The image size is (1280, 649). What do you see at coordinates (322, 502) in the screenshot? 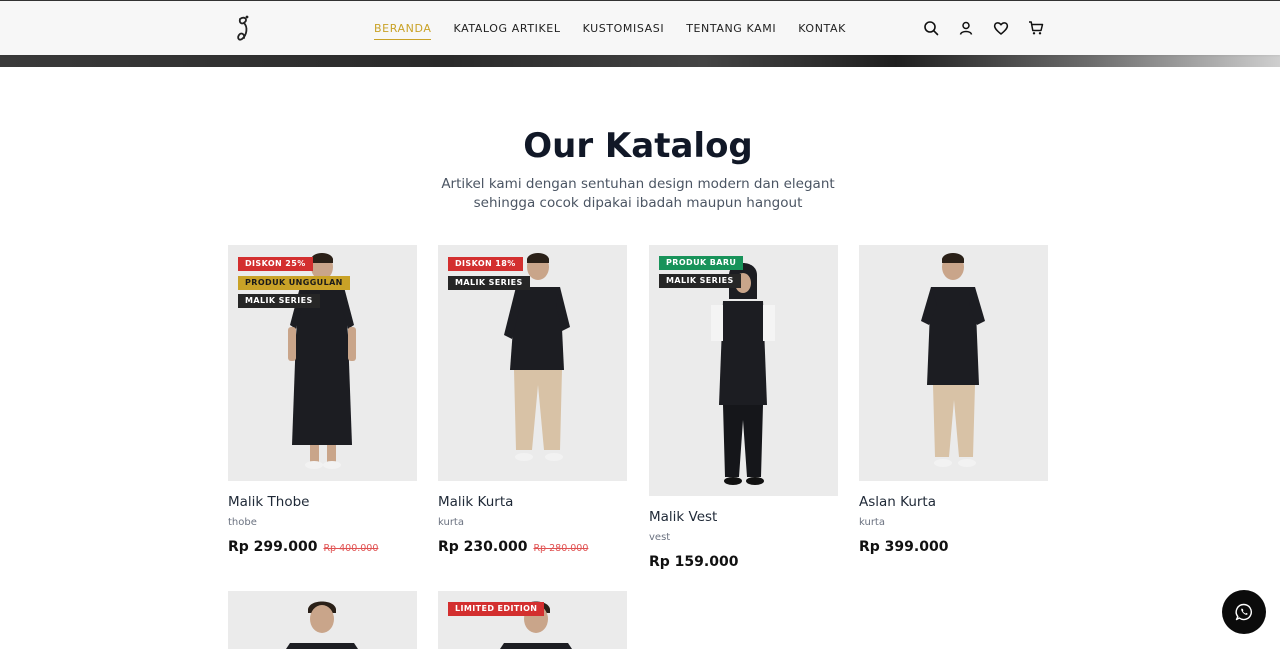
I see `product-name: Malik Thobe` at bounding box center [322, 502].